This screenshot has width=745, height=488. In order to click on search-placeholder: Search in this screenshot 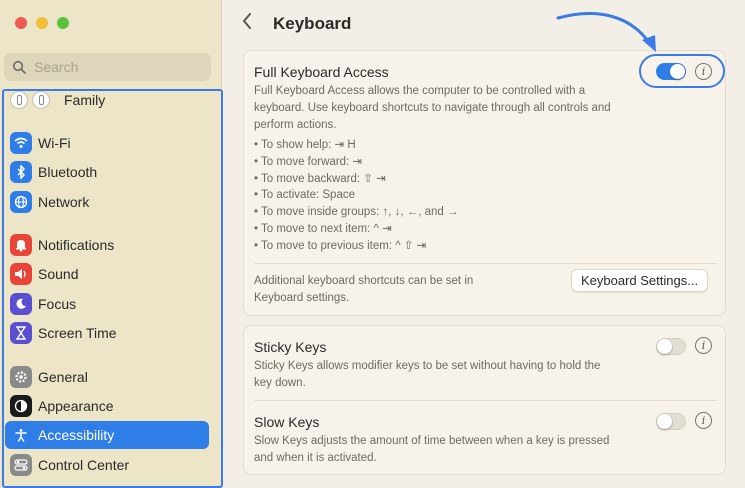, I will do `click(56, 67)`.